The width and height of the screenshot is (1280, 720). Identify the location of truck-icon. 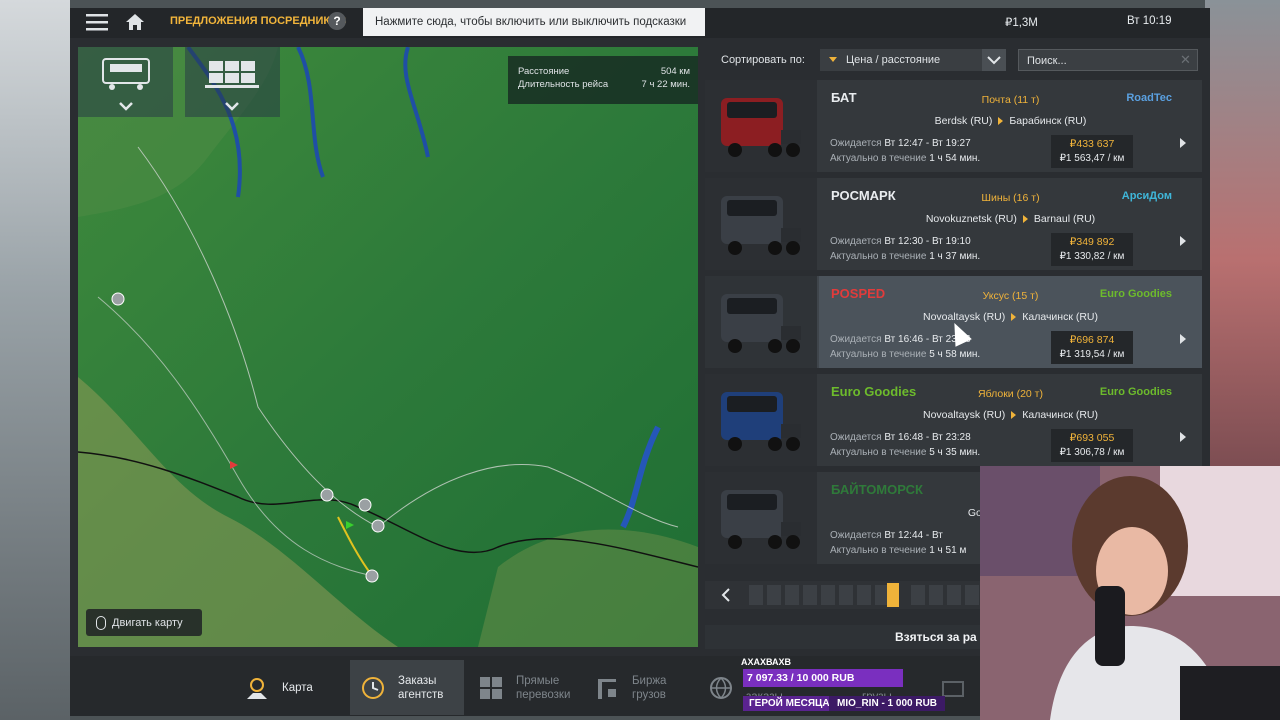
(126, 84).